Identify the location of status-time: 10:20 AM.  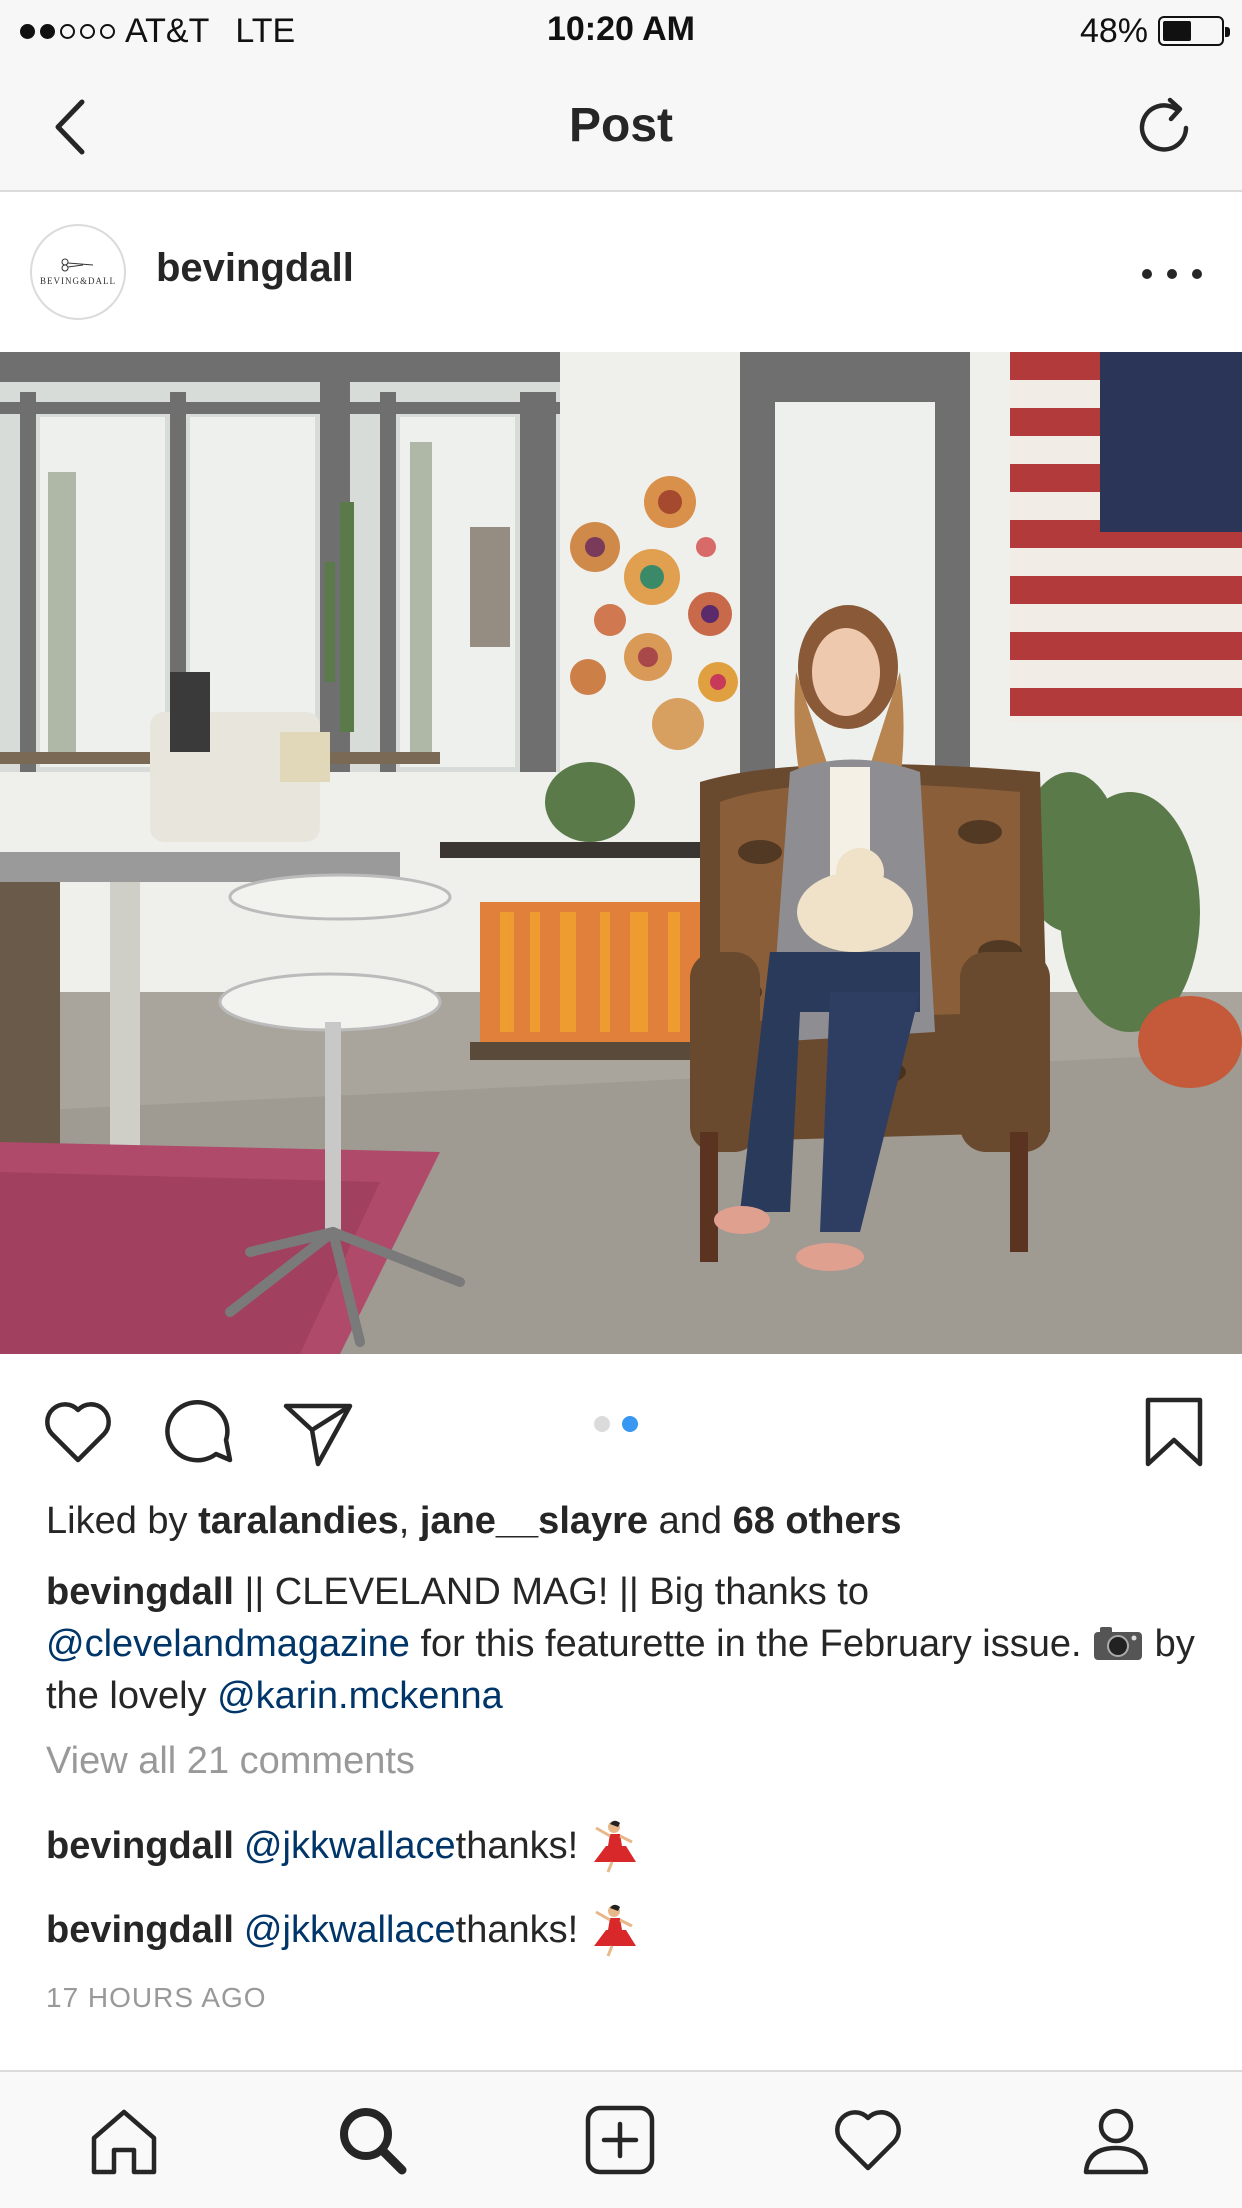
(621, 29).